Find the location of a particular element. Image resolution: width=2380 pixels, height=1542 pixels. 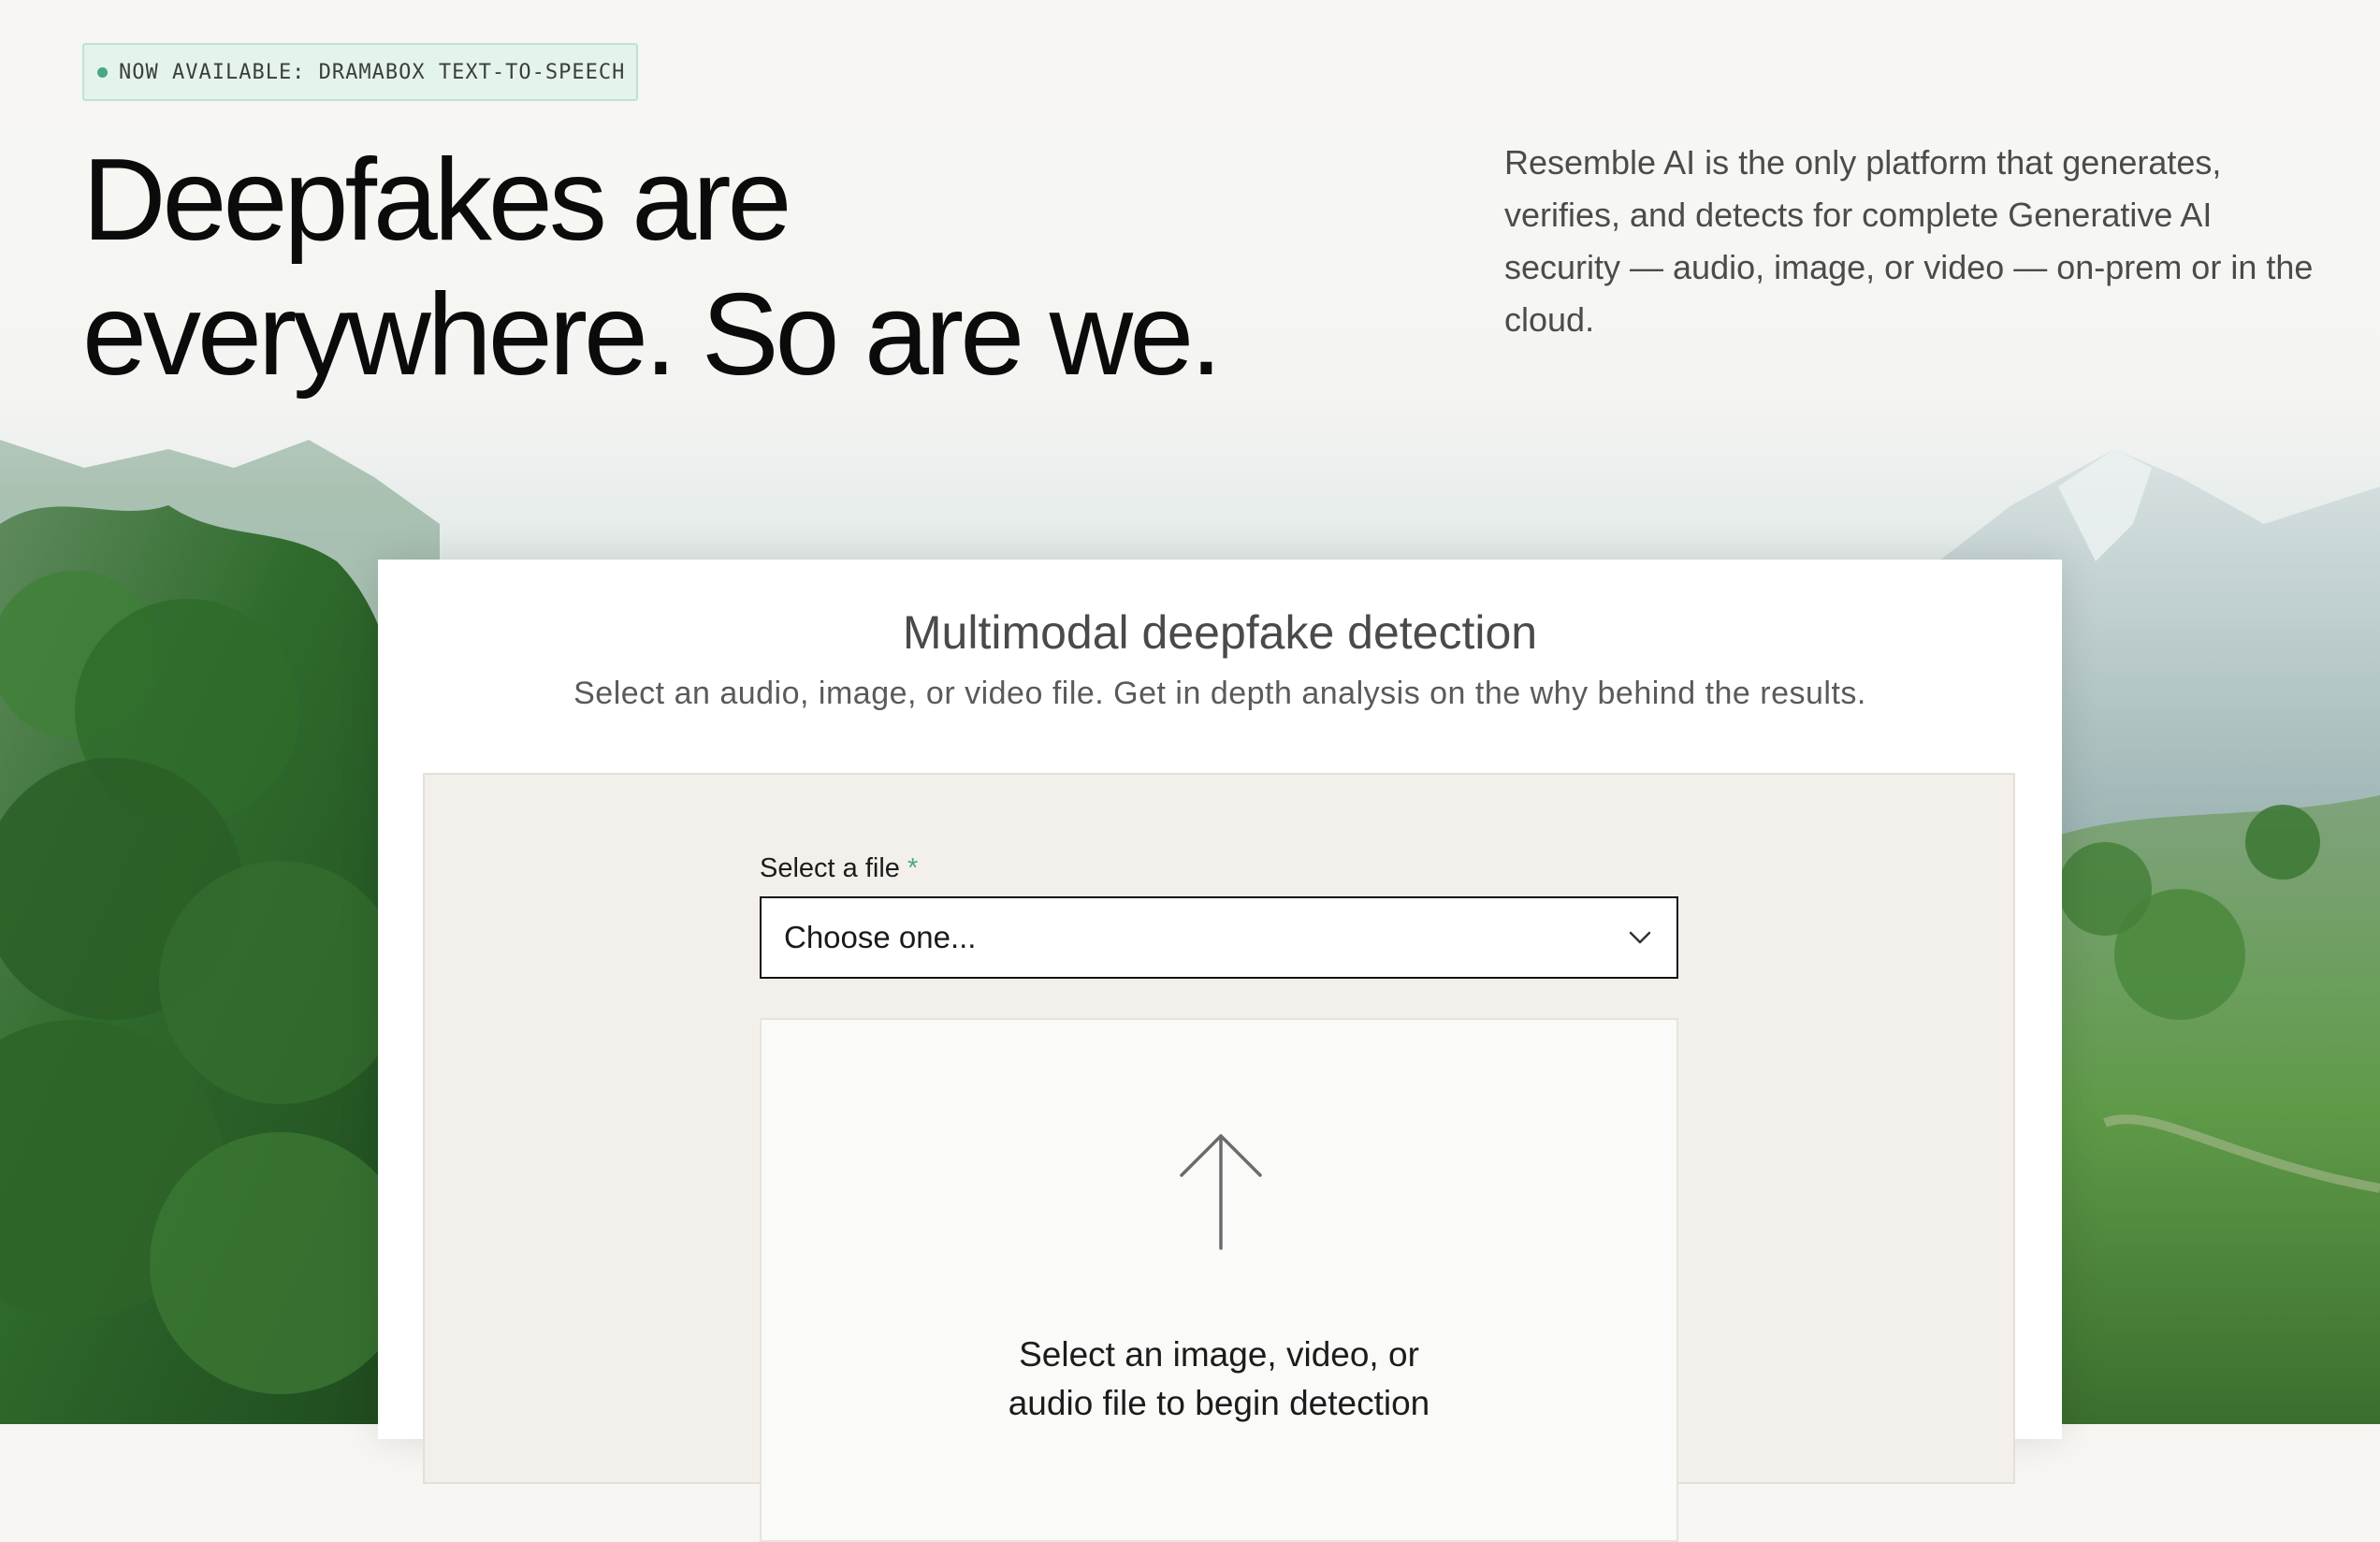

file-select-label: Select a file * is located at coordinates (839, 868).